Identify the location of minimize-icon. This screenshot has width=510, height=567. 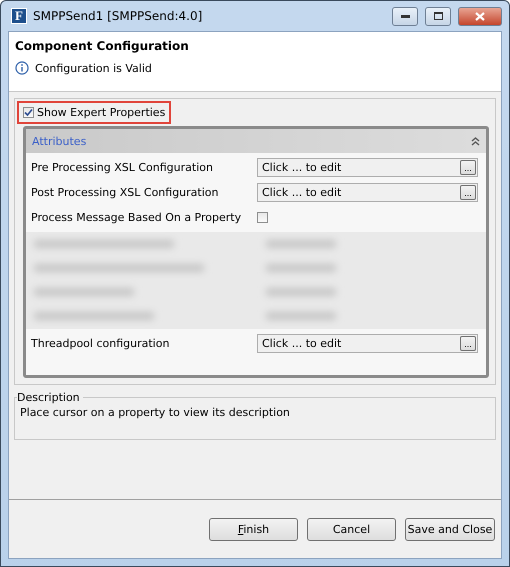
(405, 16).